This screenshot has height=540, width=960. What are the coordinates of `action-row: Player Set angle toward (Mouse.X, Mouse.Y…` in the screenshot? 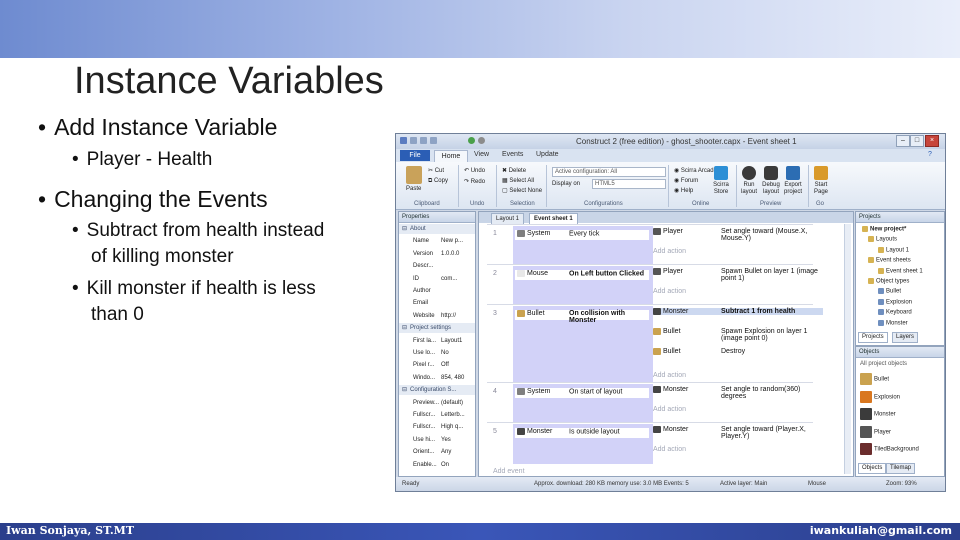 It's located at (738, 235).